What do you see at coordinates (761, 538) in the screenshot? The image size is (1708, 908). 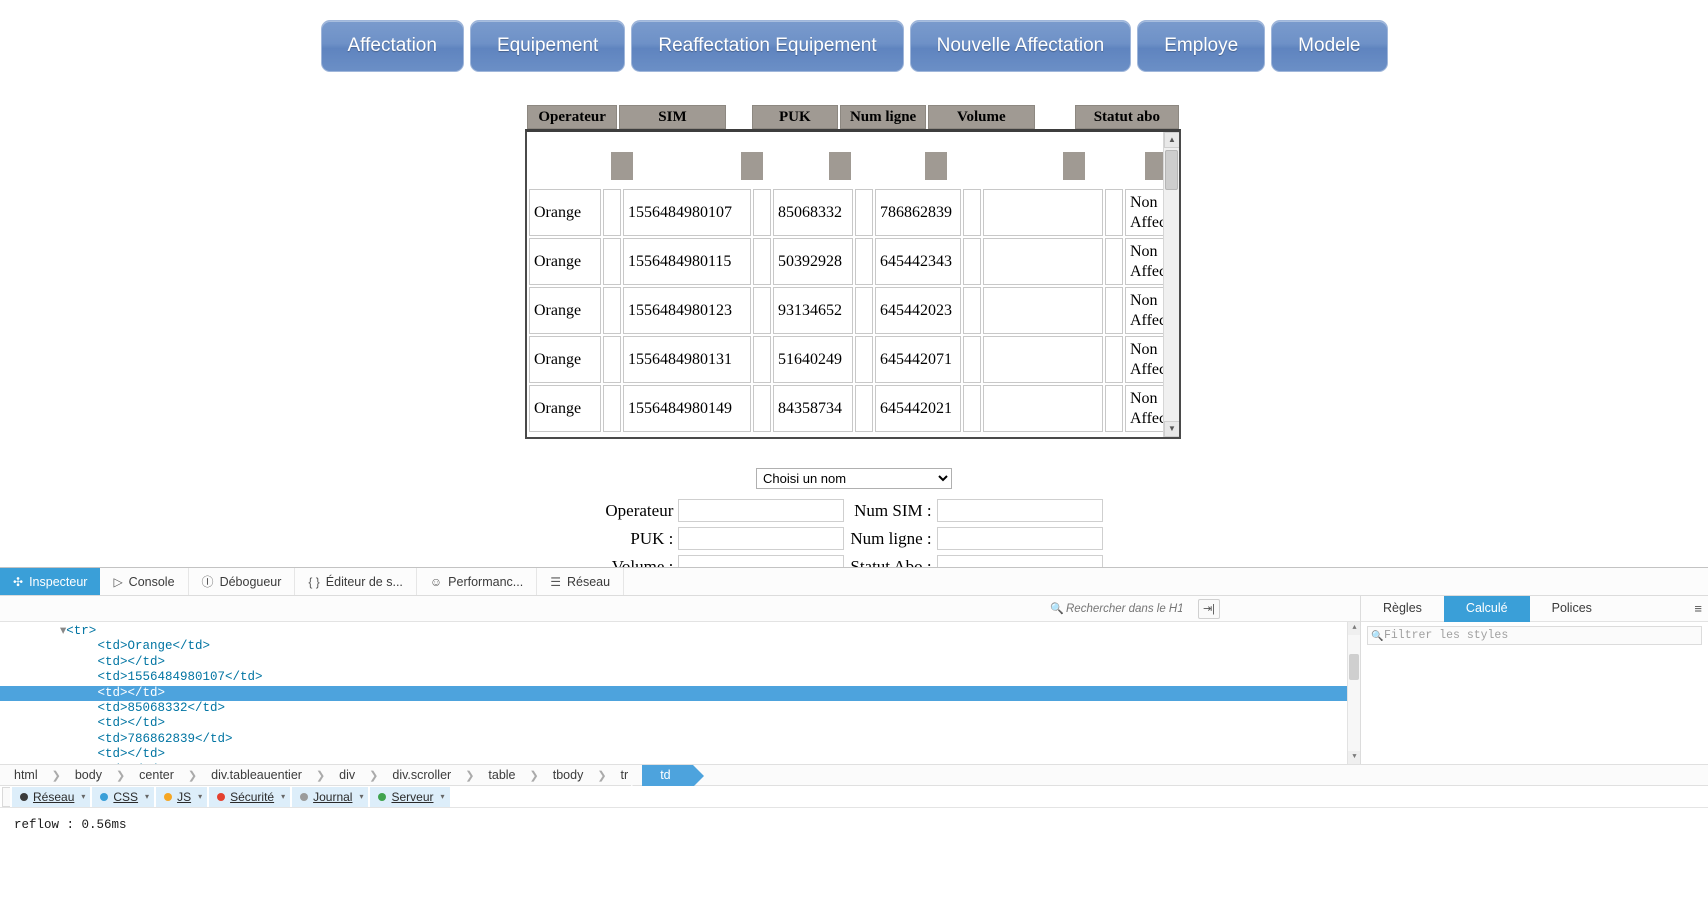 I see `puk-input` at bounding box center [761, 538].